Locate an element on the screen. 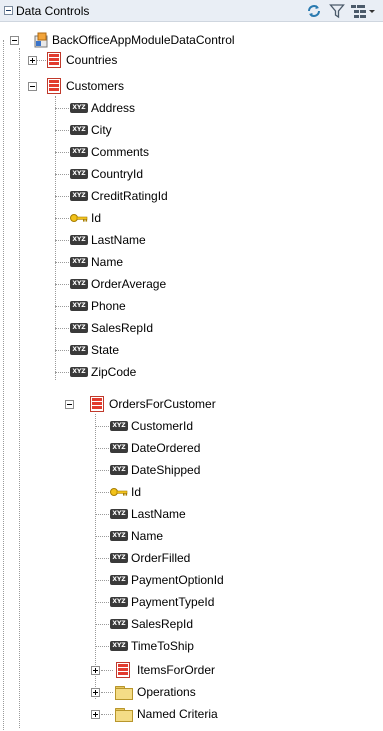 Image resolution: width=383 pixels, height=731 pixels. tree-node-attribute: XYZ DateOrdered is located at coordinates (191, 448).